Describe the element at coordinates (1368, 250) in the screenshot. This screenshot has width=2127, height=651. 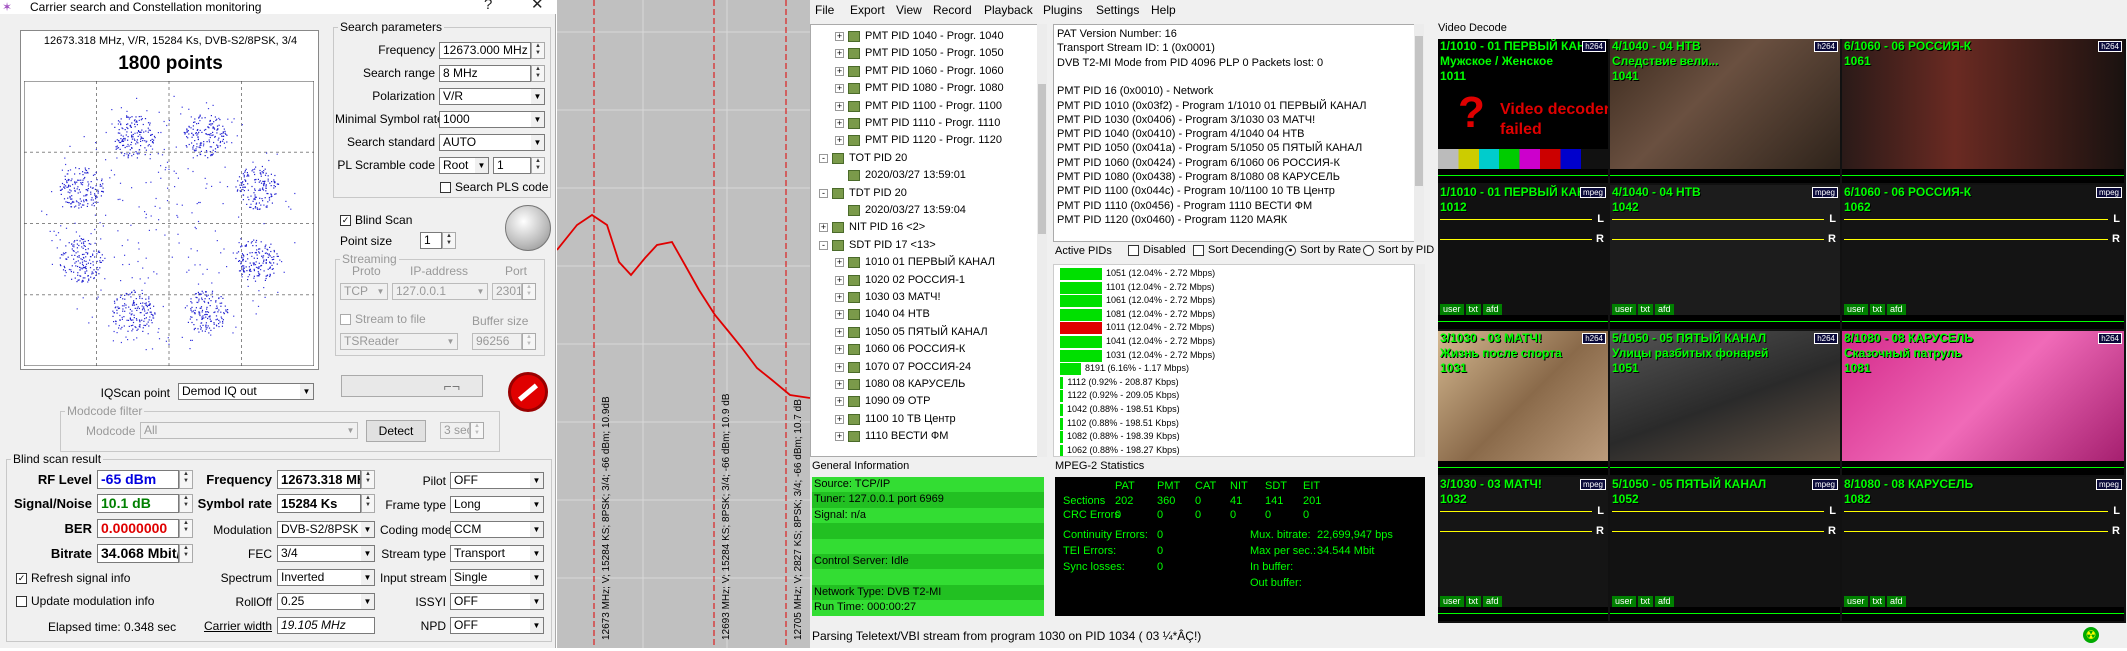
I see `radio-circle` at that location.